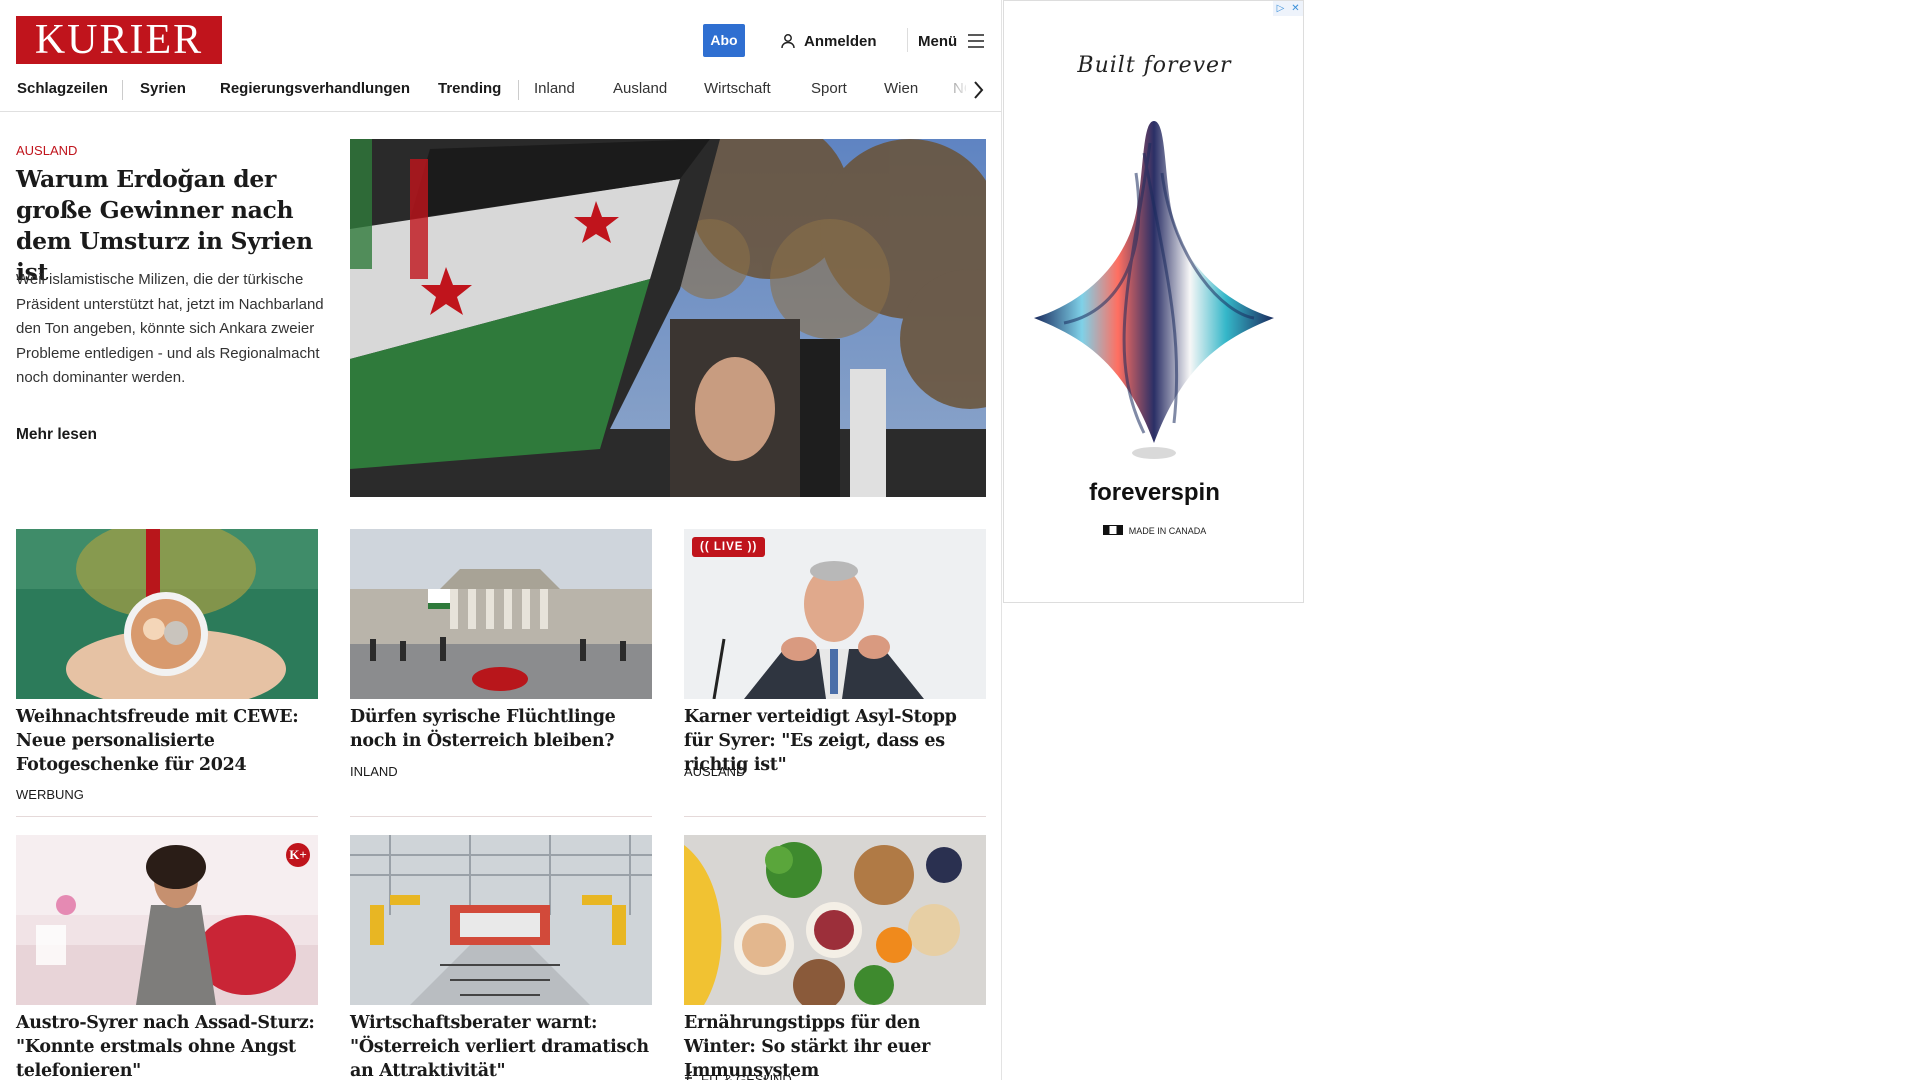  I want to click on nav-item-sport: Sport, so click(829, 92).